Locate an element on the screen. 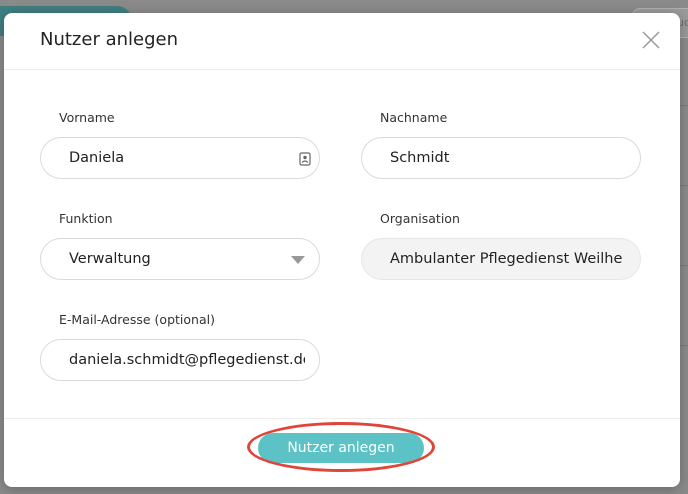  organisation-value: Ambulanter Pflegedienst Weilhe is located at coordinates (506, 259).